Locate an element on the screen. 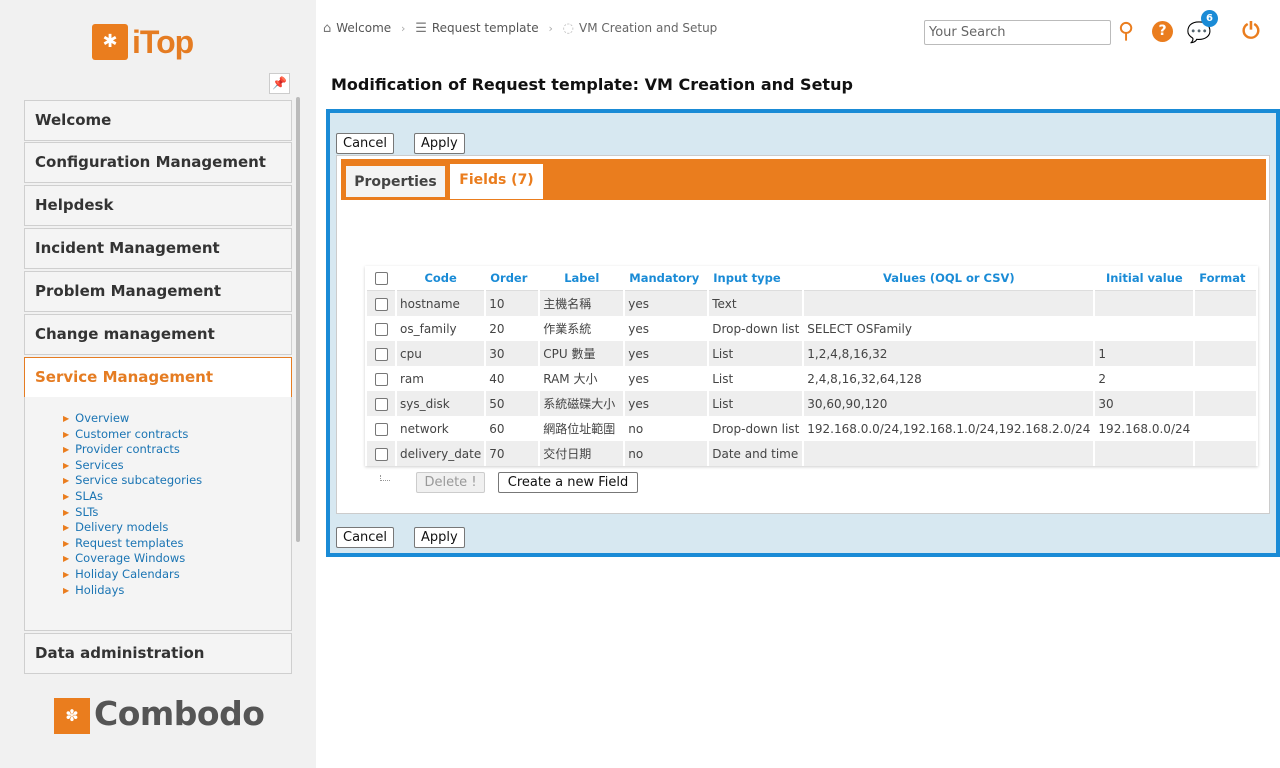  menu-group-welcome: Welcome is located at coordinates (158, 120).